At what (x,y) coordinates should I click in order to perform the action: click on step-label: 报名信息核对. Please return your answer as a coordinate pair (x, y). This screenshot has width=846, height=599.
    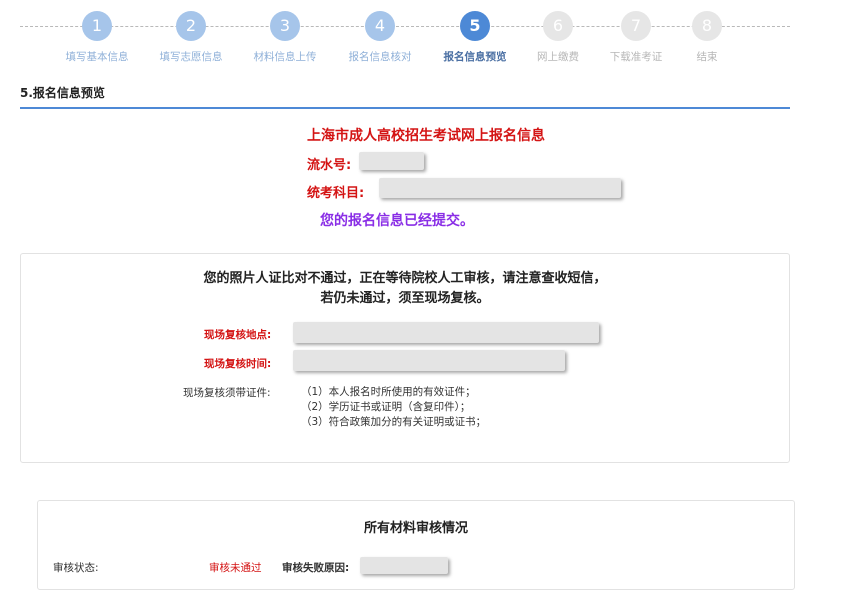
    Looking at the image, I should click on (380, 57).